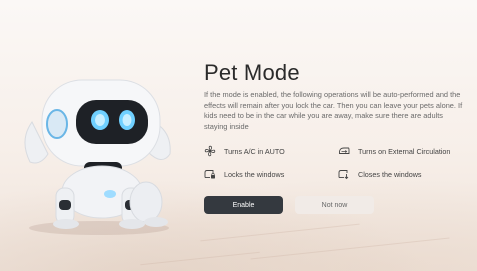  I want to click on feature-lock-windows: Locks the windows, so click(244, 174).